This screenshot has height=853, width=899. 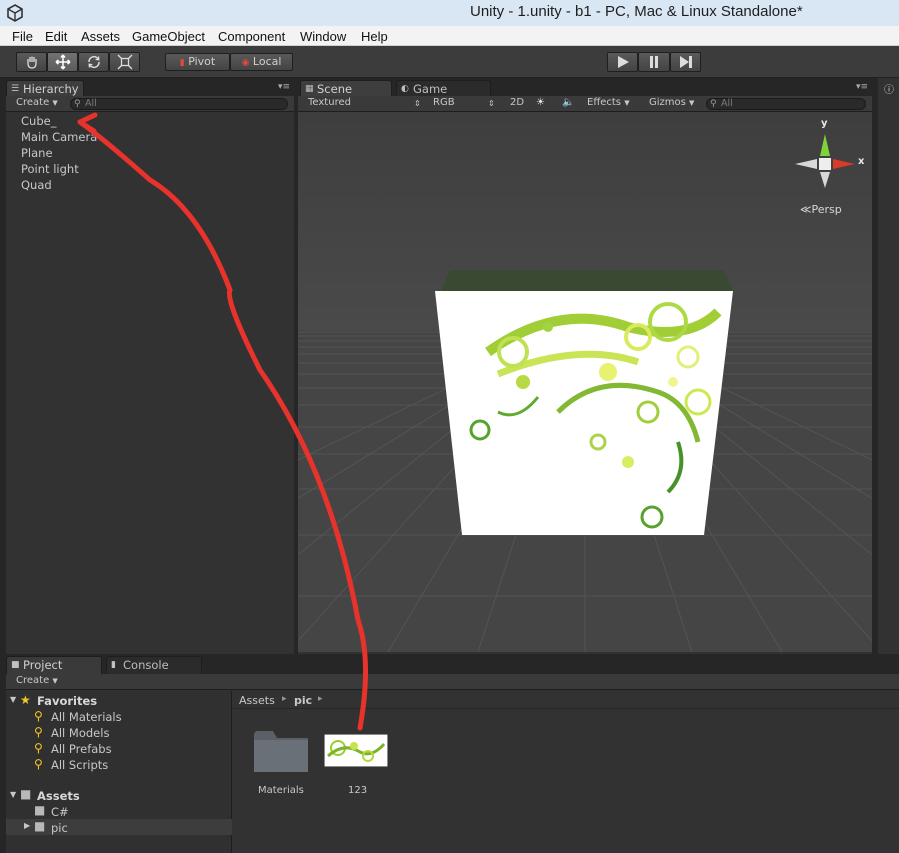 I want to click on menu-help: Help, so click(x=374, y=35).